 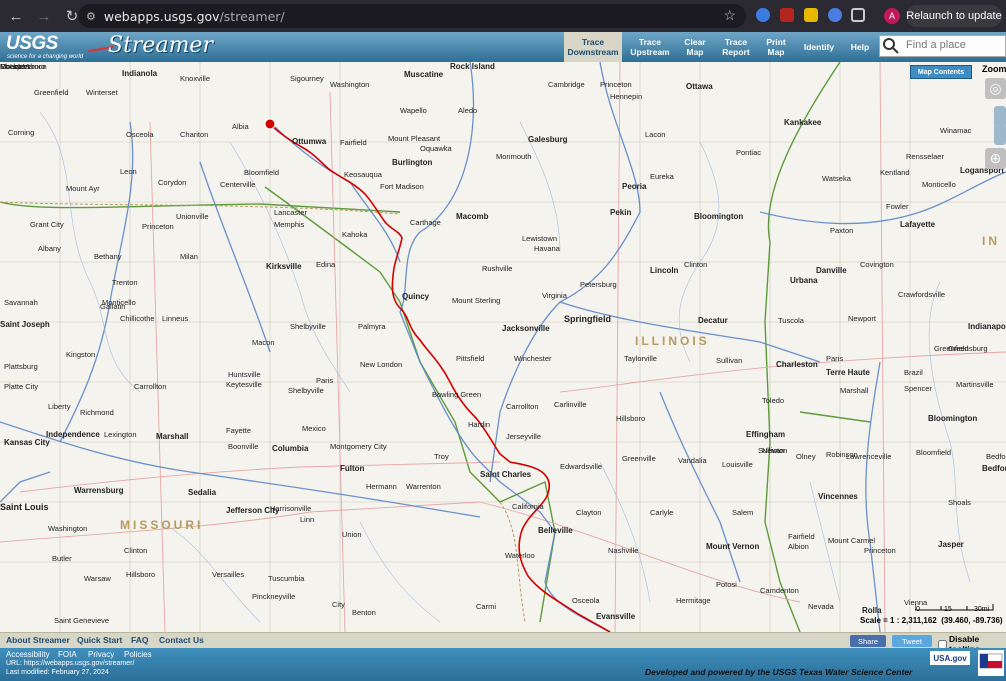 What do you see at coordinates (253, 510) in the screenshot?
I see `place-label: Jefferson City` at bounding box center [253, 510].